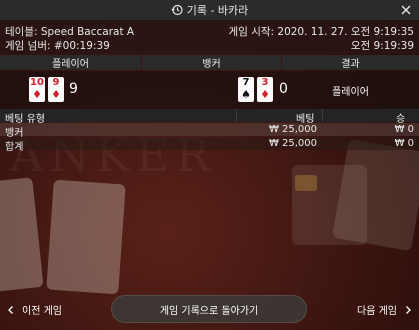  Describe the element at coordinates (14, 147) in the screenshot. I see `bet-type: 합계` at that location.